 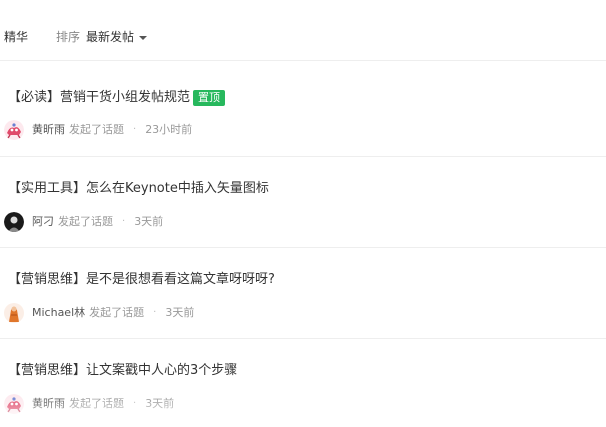 I want to click on post-meta: 黄昕雨 发起了话题 · 3天前, so click(x=89, y=404).